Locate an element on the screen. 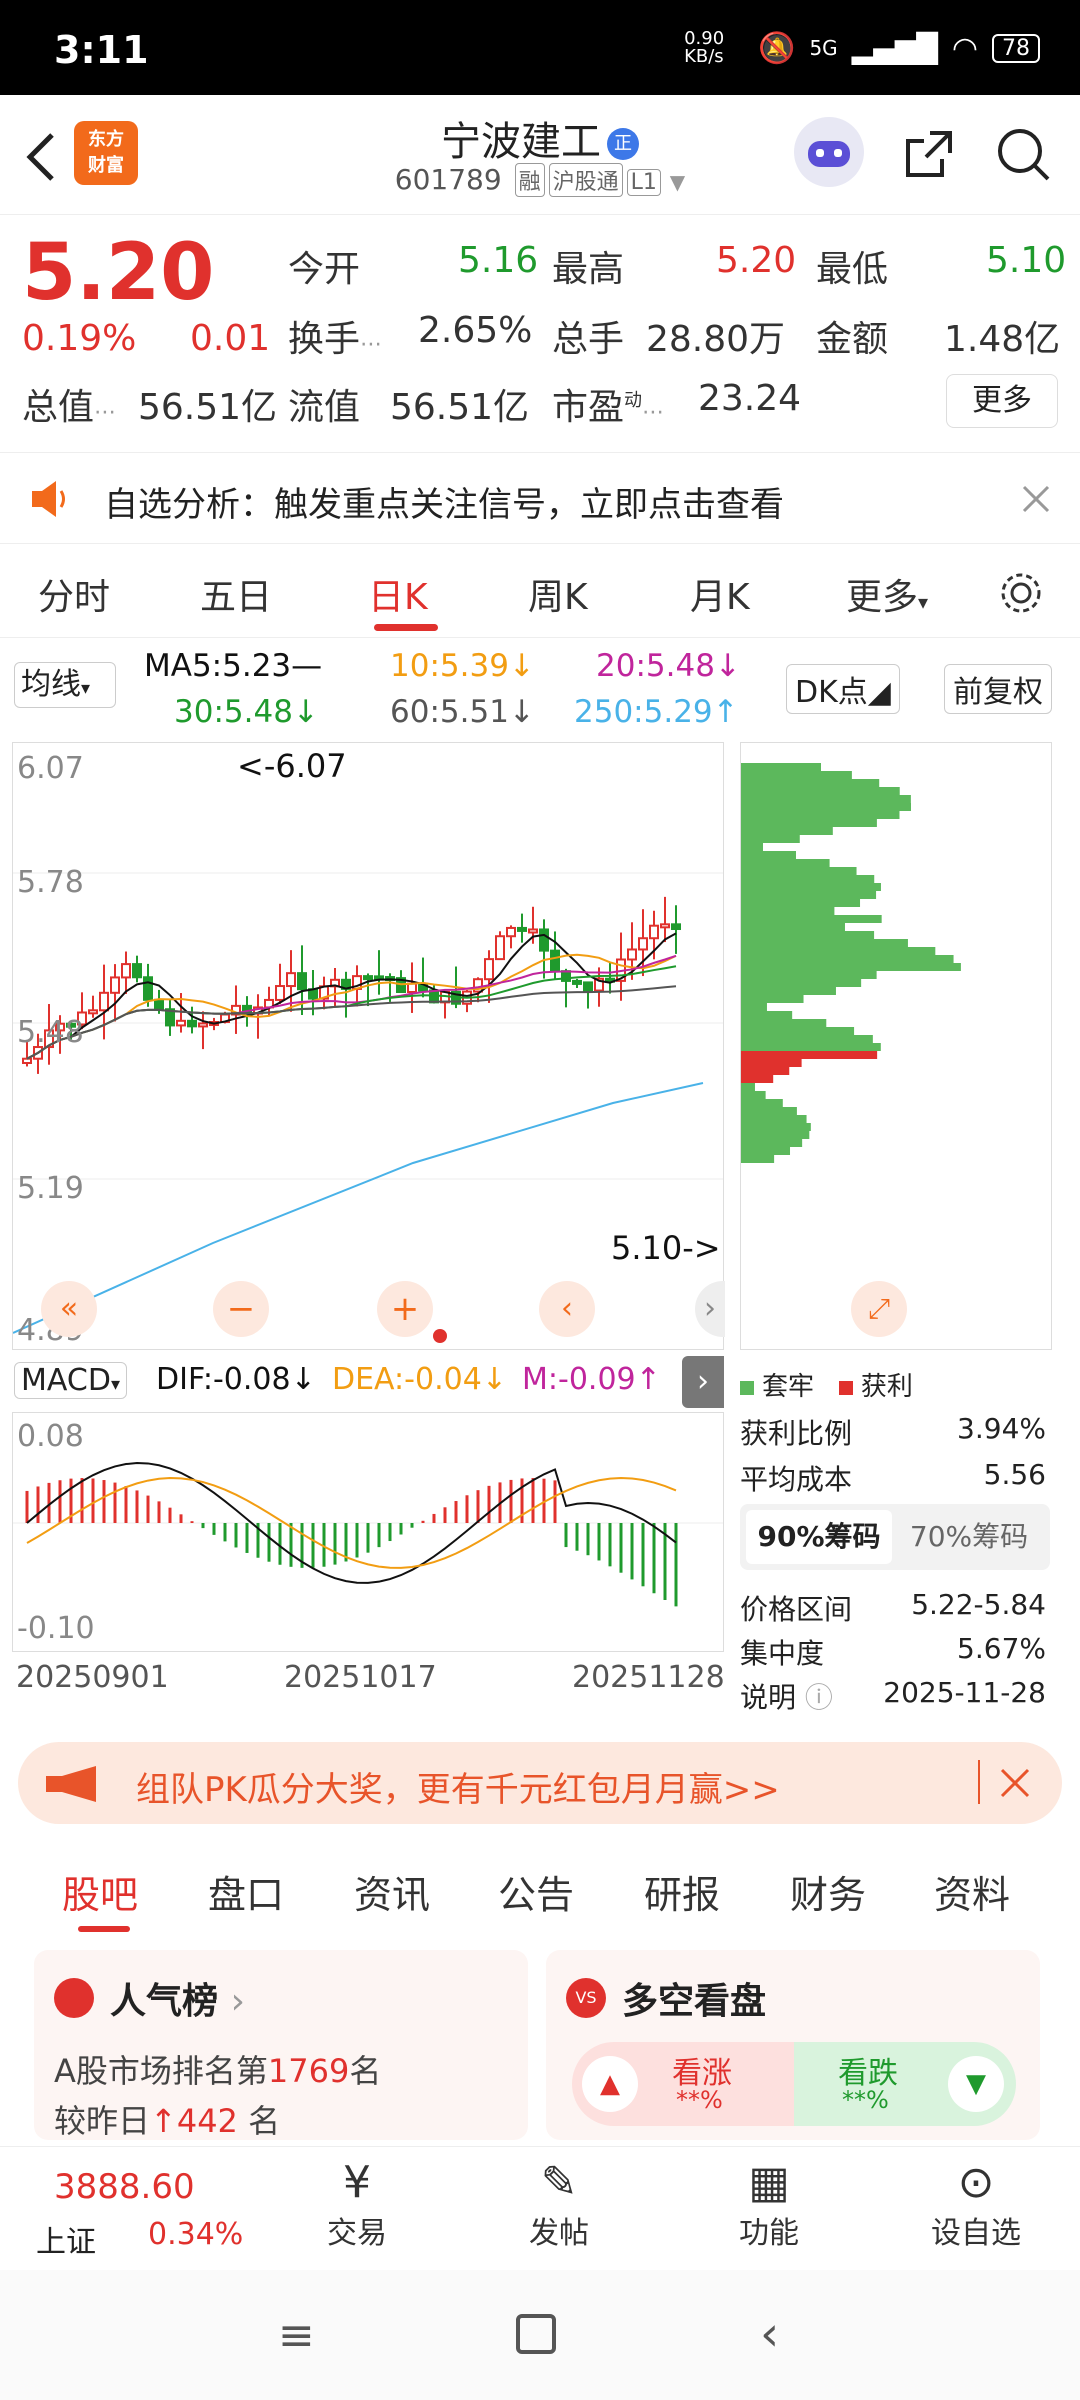 The height and width of the screenshot is (2400, 1080). tab-announcements: 公告 is located at coordinates (536, 1891).